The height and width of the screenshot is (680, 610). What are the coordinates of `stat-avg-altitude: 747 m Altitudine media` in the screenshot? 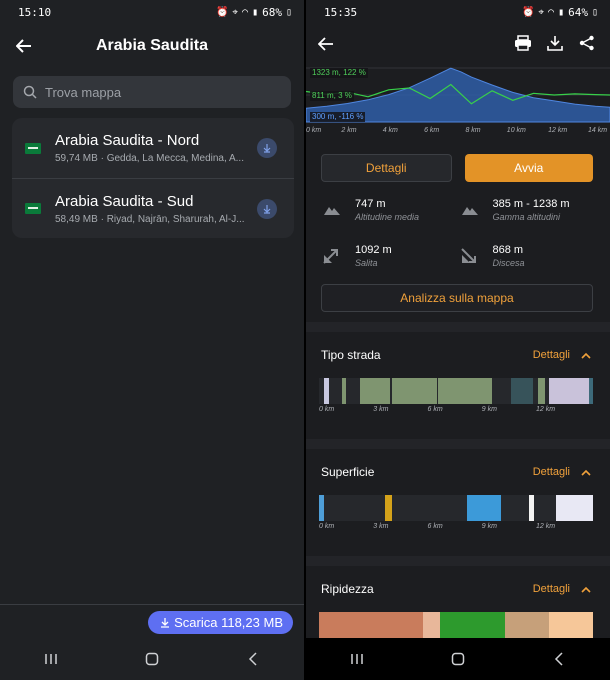 It's located at (390, 210).